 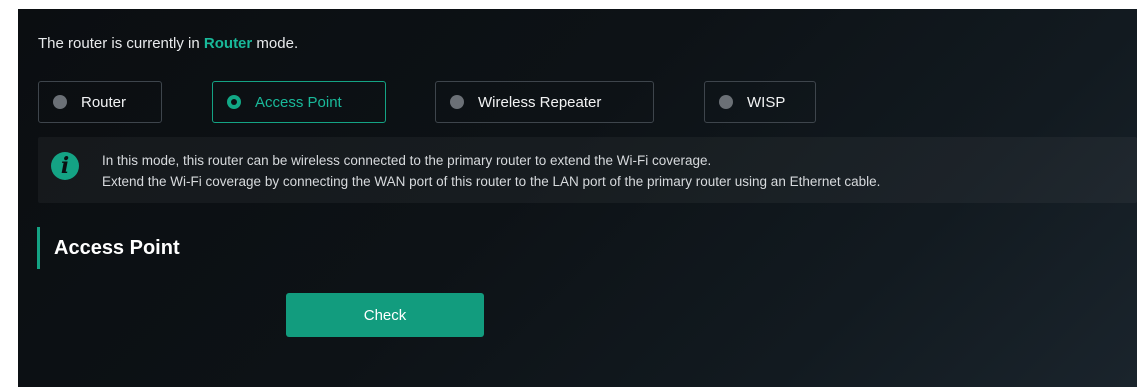 I want to click on section-accent-bar, so click(x=38, y=248).